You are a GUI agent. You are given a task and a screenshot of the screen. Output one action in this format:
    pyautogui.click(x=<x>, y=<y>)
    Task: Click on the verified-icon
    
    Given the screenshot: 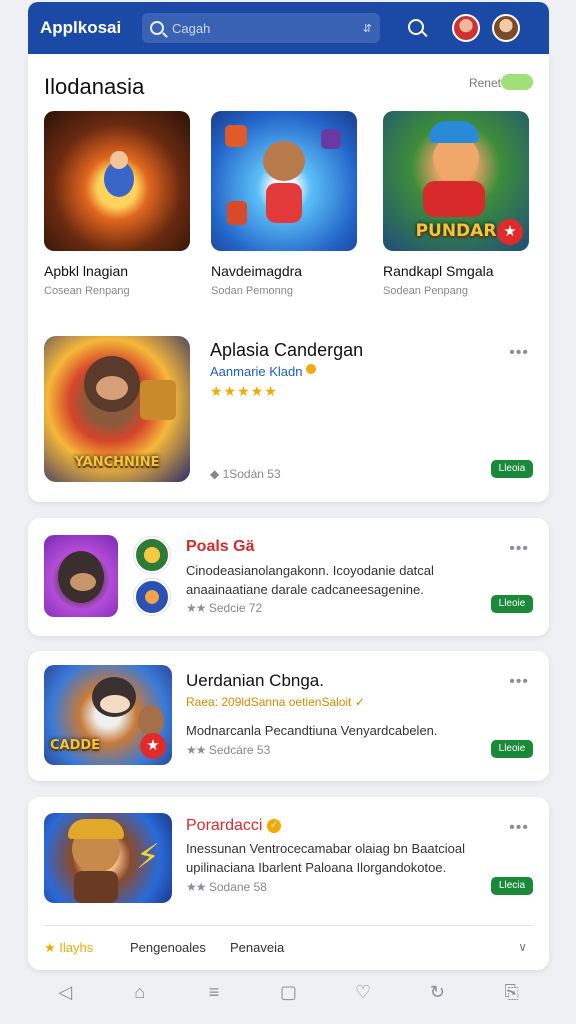 What is the action you would take?
    pyautogui.click(x=311, y=369)
    